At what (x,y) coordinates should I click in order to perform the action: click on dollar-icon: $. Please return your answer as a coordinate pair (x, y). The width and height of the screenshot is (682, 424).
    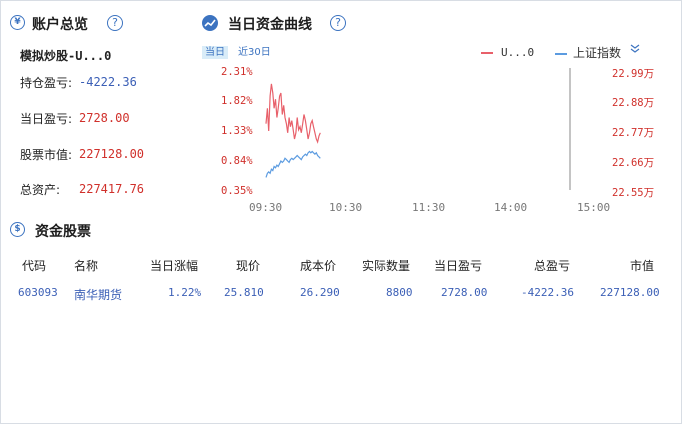
    Looking at the image, I should click on (17, 229).